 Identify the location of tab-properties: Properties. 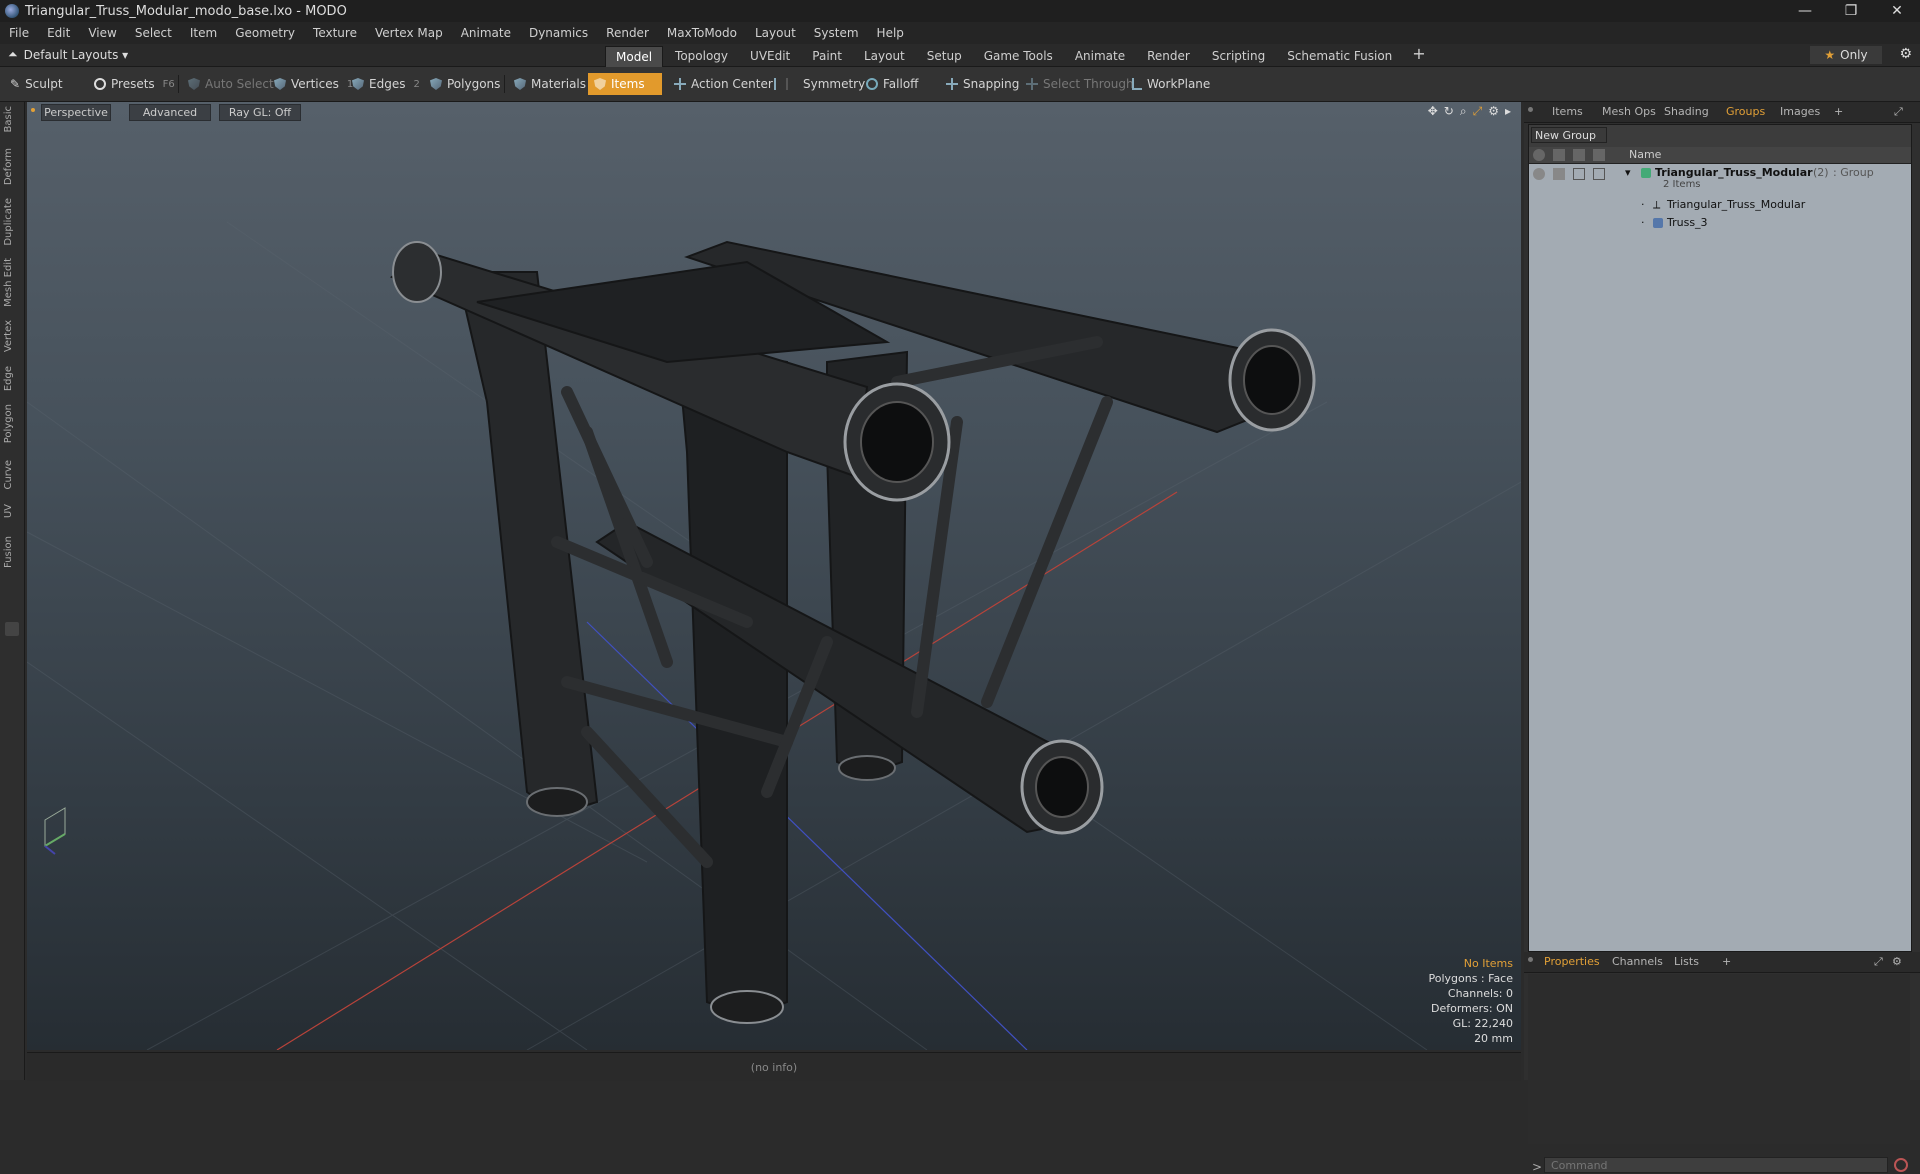
(1572, 961).